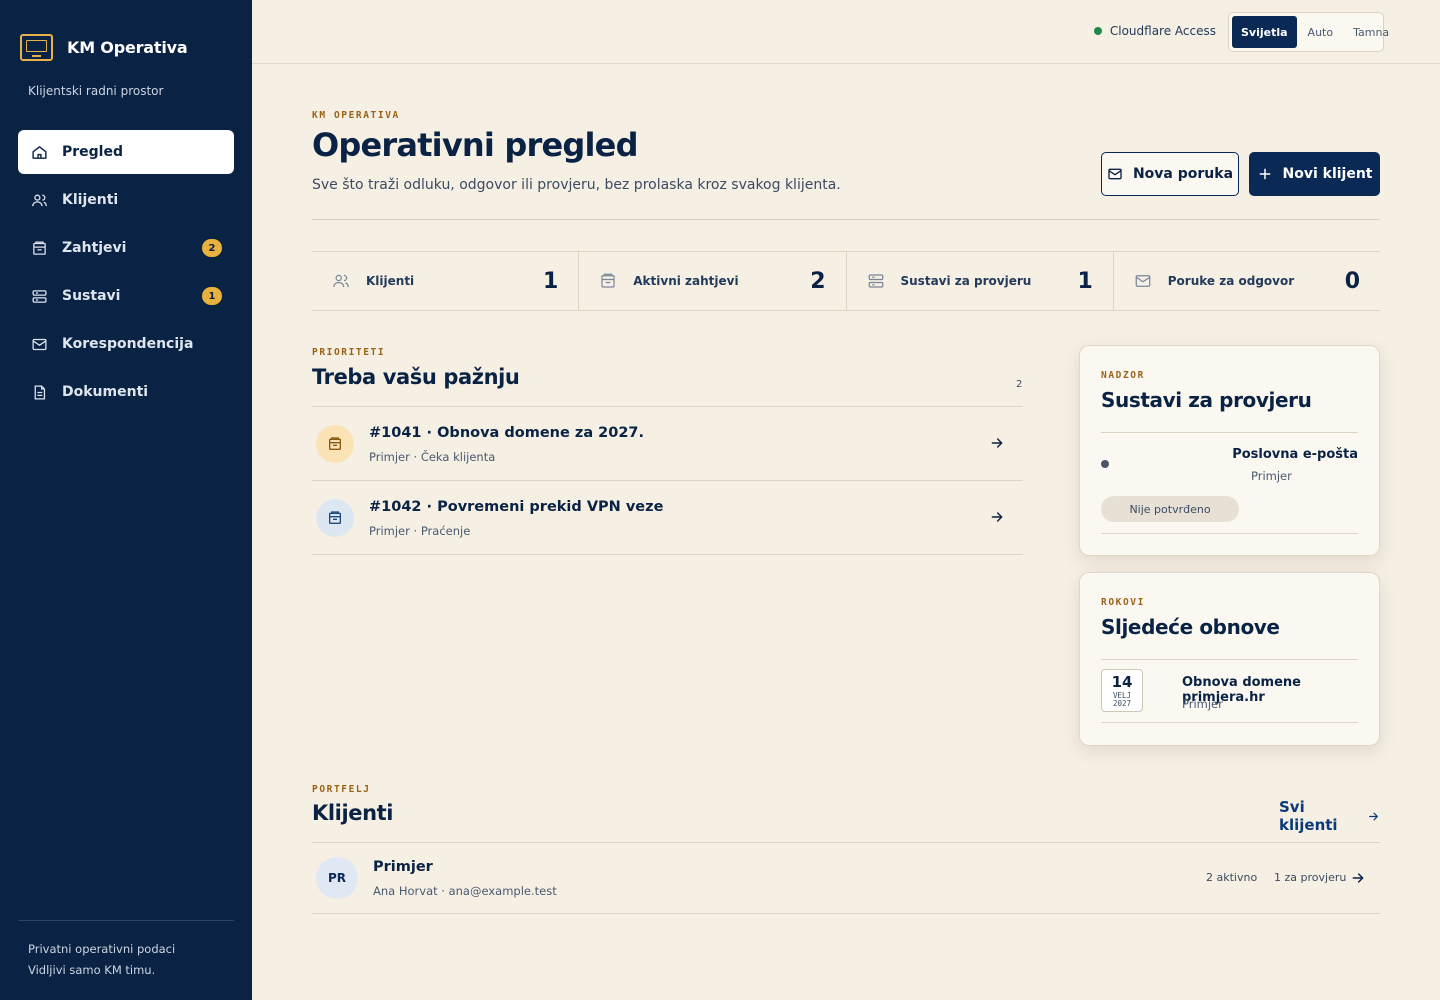 The image size is (1440, 1000). I want to click on new-client-button: Novi klijent, so click(1314, 174).